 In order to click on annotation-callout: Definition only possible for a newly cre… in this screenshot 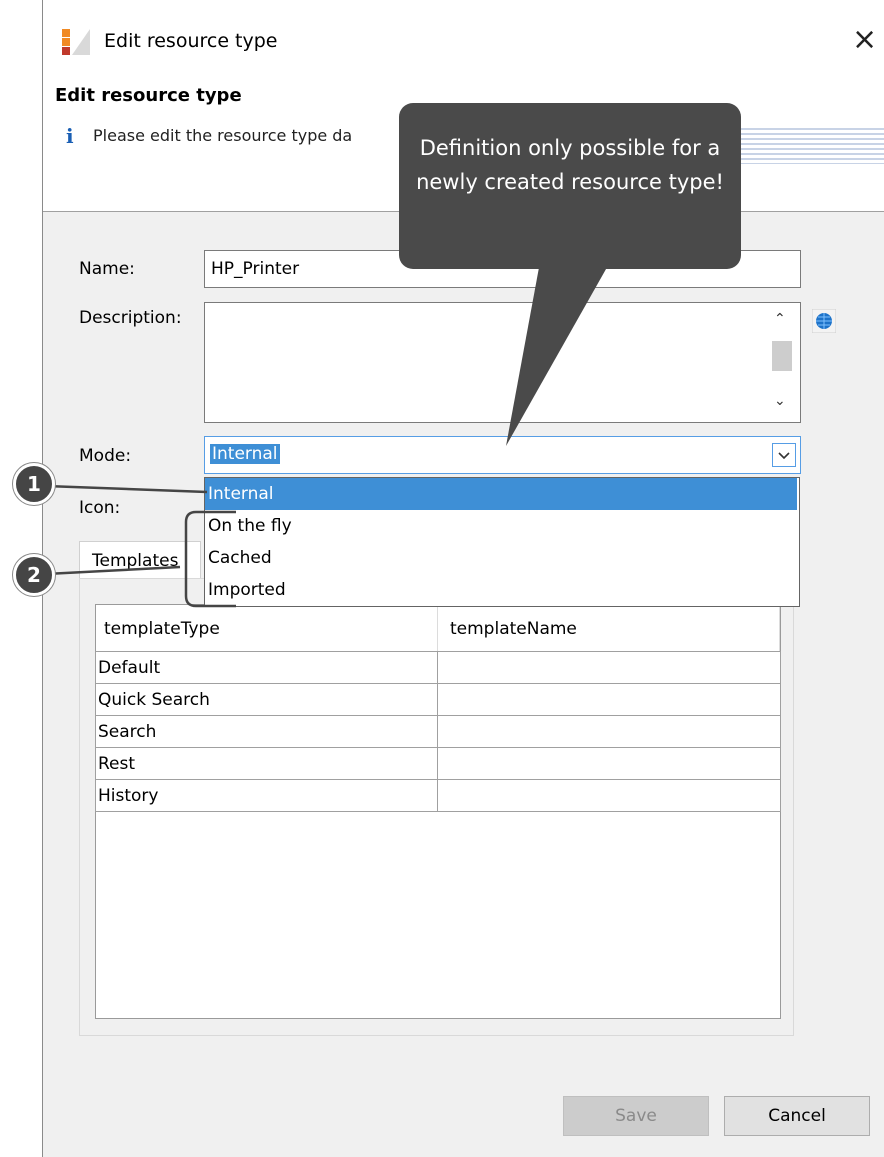, I will do `click(570, 186)`.